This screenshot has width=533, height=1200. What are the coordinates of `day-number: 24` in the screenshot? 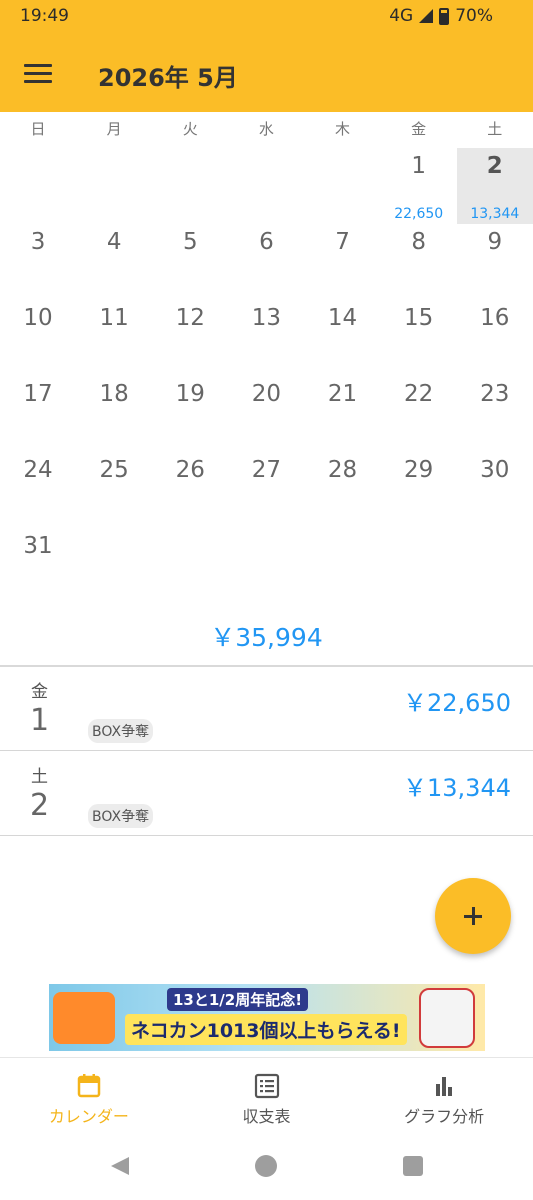 It's located at (38, 470).